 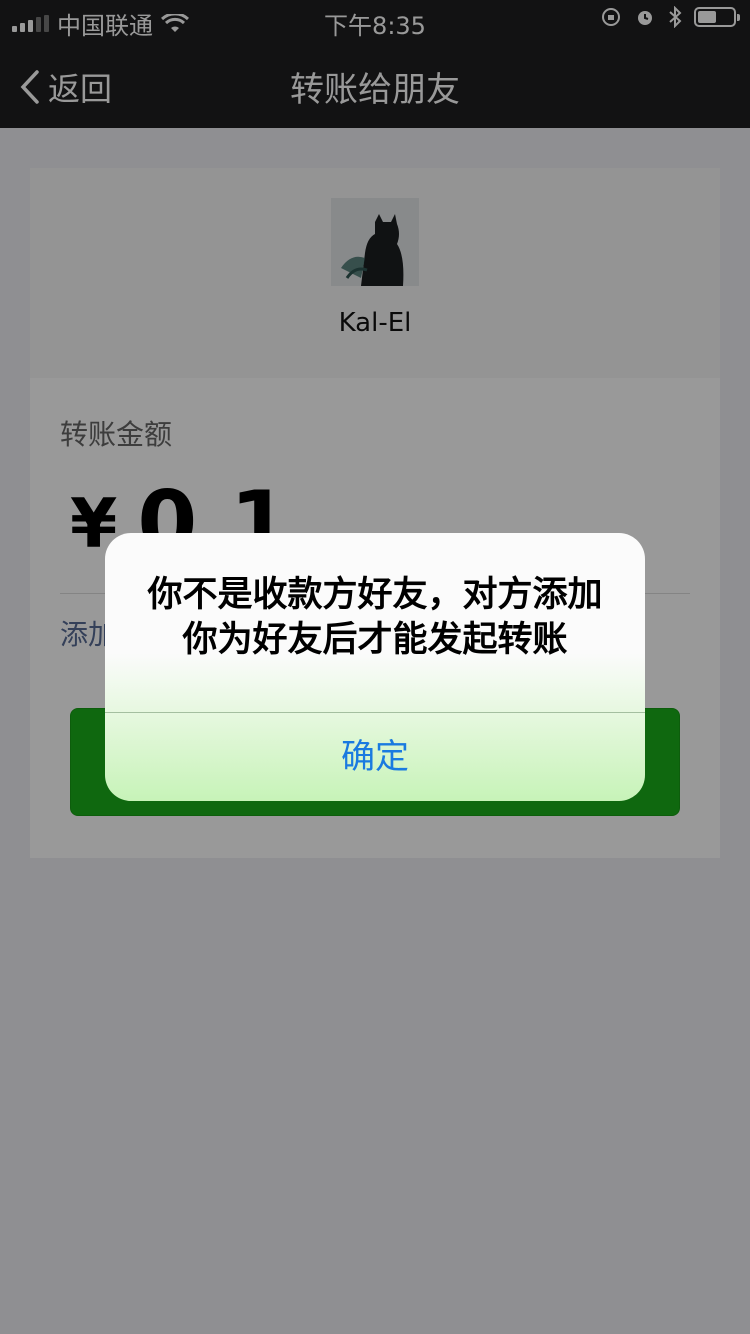 What do you see at coordinates (375, 667) in the screenshot?
I see `alert-dialog: 你不是收款方好友，对方添加你为好友后才能发起转账 确定` at bounding box center [375, 667].